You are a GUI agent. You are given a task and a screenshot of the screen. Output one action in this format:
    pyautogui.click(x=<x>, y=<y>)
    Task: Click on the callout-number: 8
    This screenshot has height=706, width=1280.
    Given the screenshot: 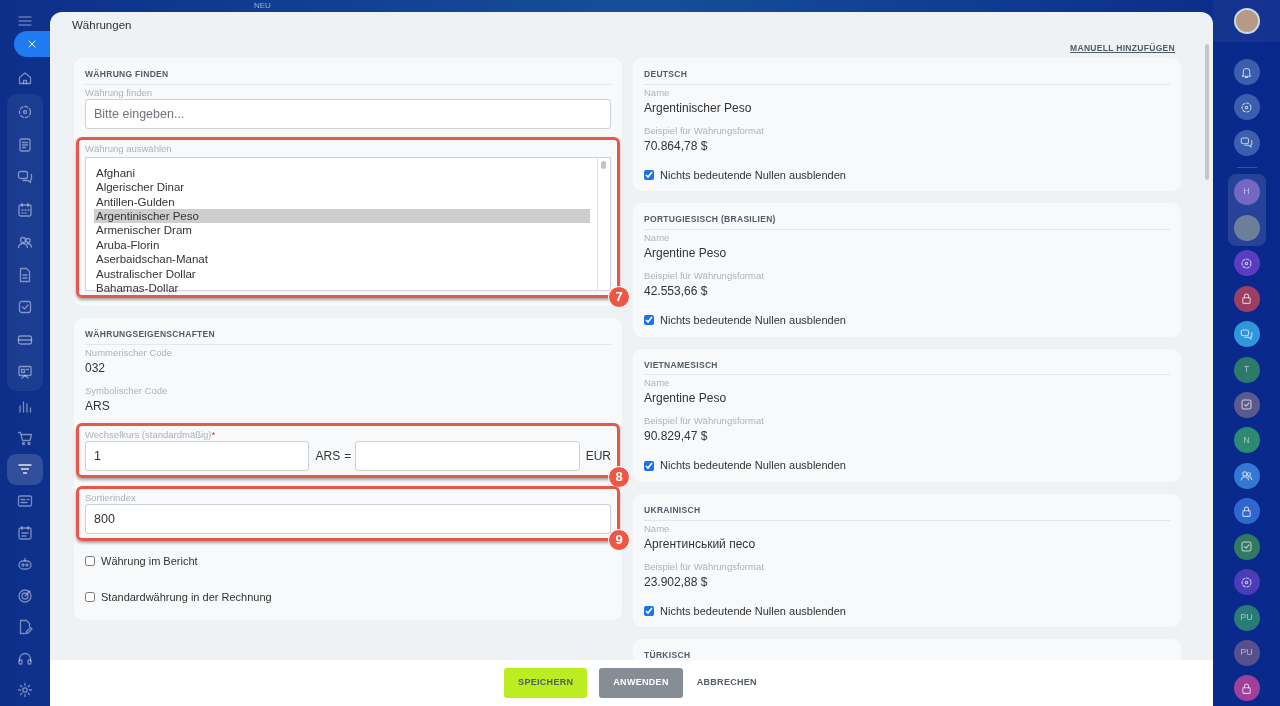 What is the action you would take?
    pyautogui.click(x=619, y=476)
    